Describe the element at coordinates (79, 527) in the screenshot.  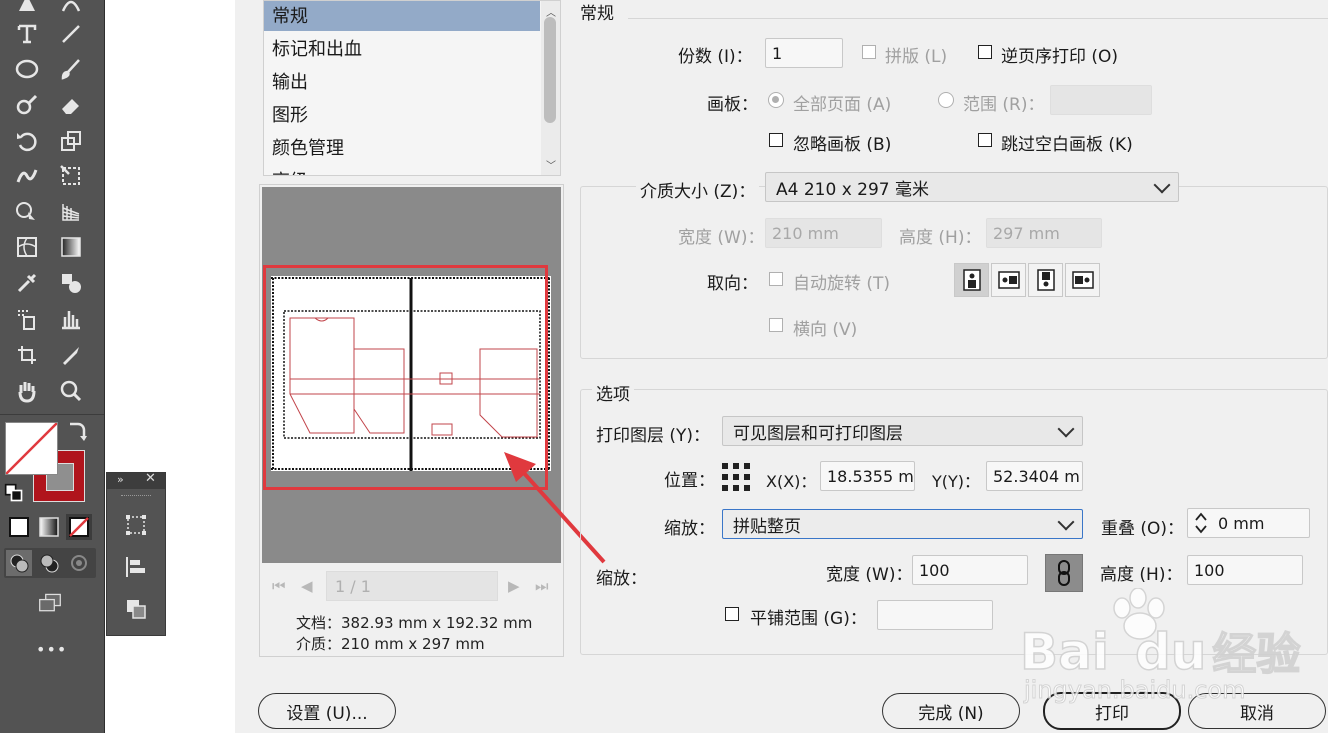
I see `none-mode-icon` at that location.